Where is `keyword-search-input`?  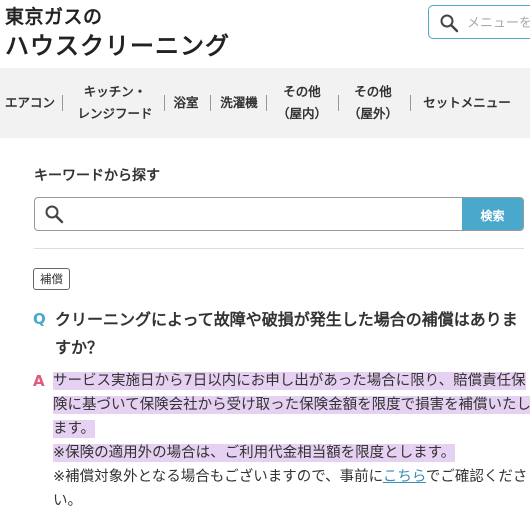
keyword-search-input is located at coordinates (263, 215).